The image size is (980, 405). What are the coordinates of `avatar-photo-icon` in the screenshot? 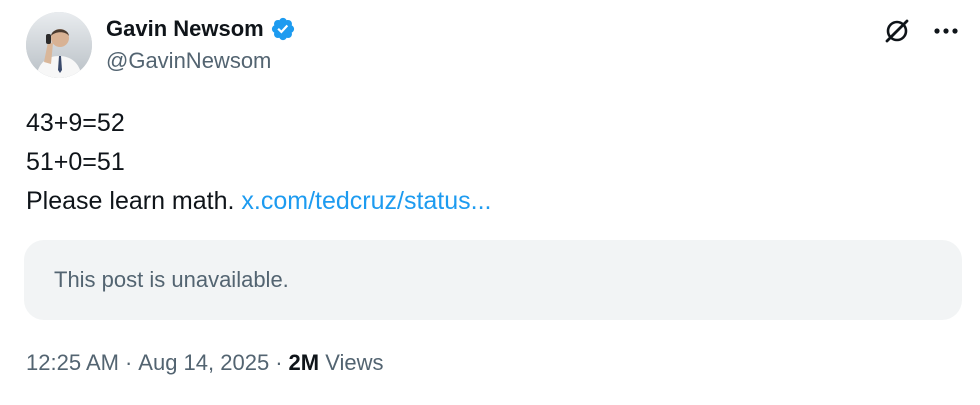 It's located at (59, 45).